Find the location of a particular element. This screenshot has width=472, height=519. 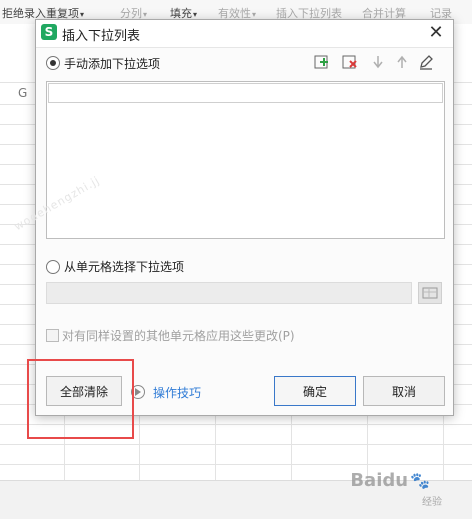

radio-manual-options is located at coordinates (53, 63).